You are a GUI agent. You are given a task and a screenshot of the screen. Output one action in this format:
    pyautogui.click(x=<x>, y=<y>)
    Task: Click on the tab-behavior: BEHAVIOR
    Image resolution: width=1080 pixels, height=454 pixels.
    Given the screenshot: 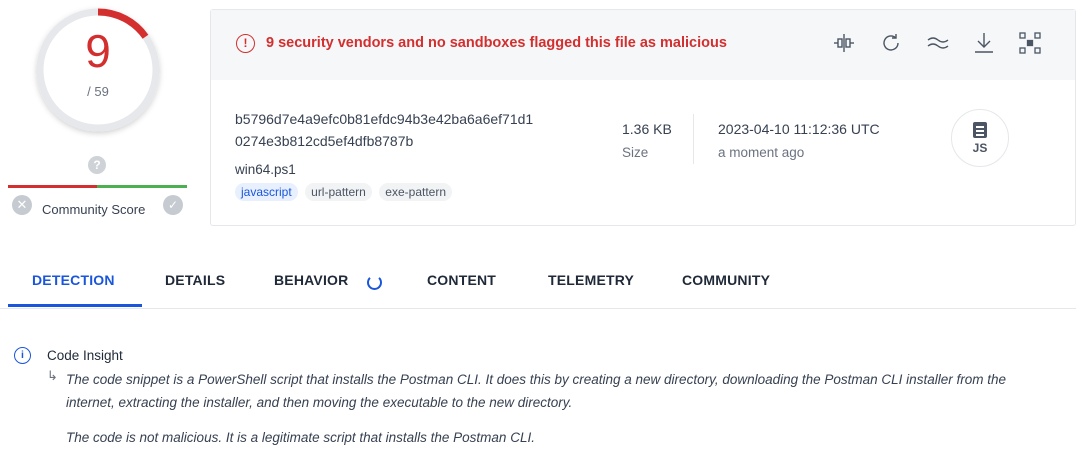 What is the action you would take?
    pyautogui.click(x=311, y=280)
    